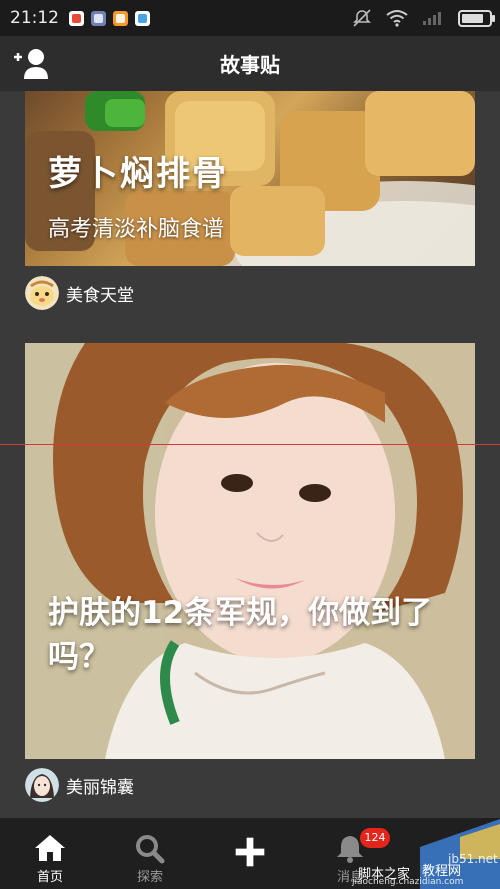 The width and height of the screenshot is (500, 889). Describe the element at coordinates (138, 174) in the screenshot. I see `story-title: 萝卜焖排骨` at that location.